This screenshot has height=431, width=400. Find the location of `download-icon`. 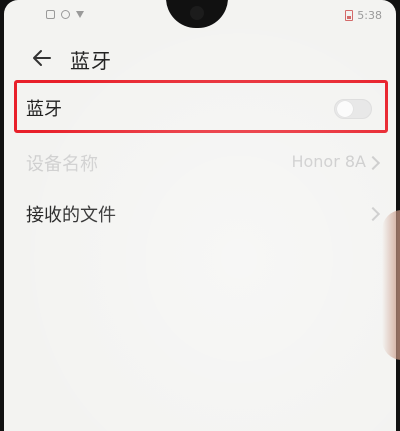

download-icon is located at coordinates (80, 14).